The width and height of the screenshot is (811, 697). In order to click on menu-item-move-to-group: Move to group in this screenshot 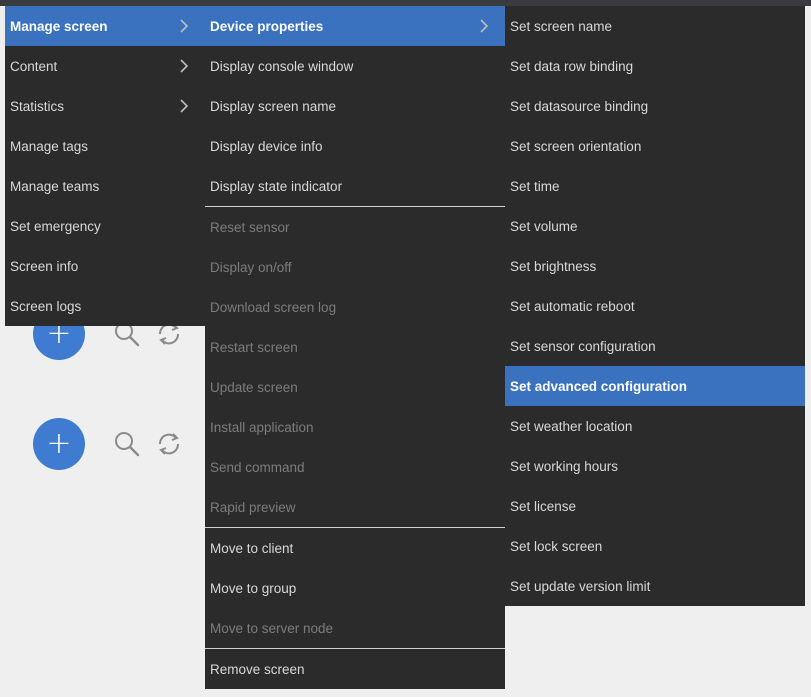, I will do `click(355, 588)`.